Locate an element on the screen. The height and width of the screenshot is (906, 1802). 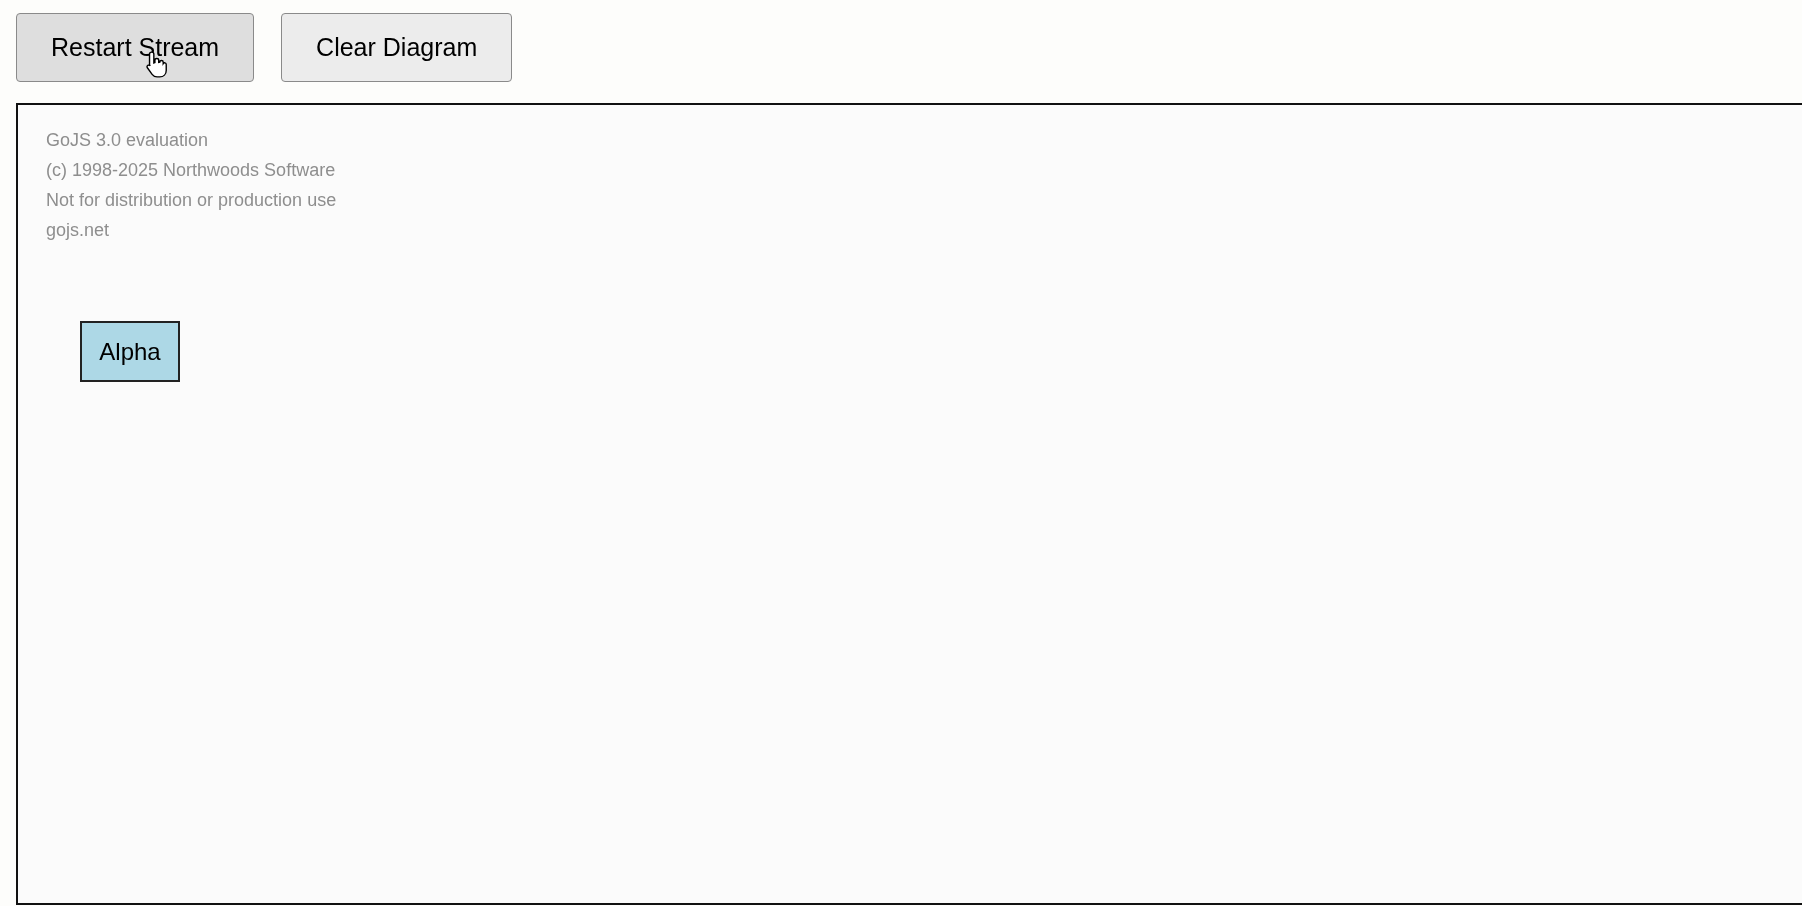
watermark-text: GoJS 3.0 evaluation is located at coordinates (127, 140).